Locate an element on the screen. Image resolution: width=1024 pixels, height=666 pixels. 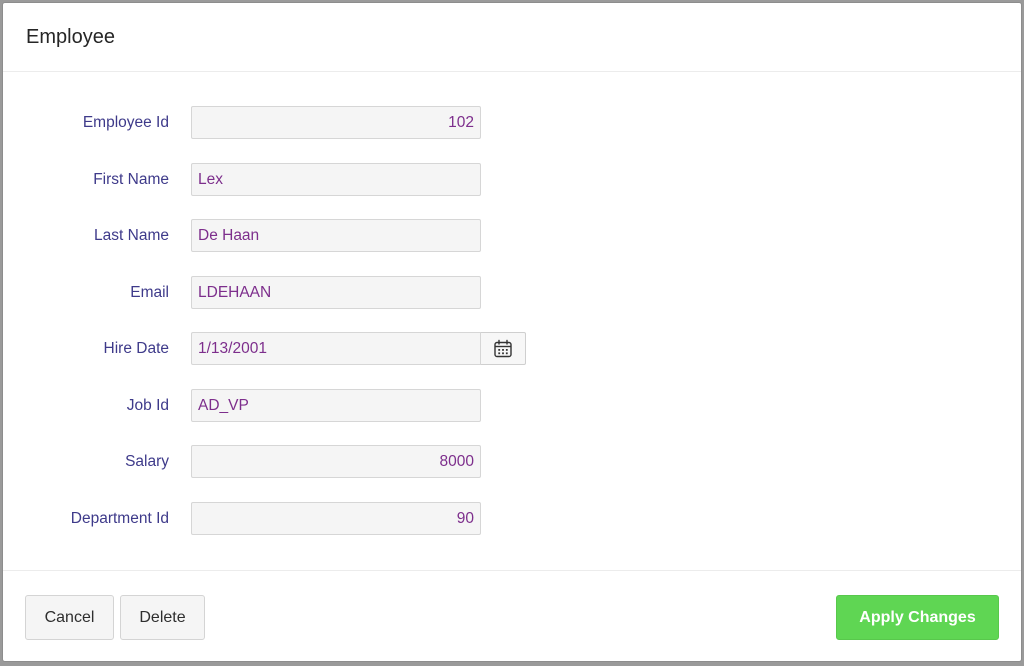
department-id-field is located at coordinates (336, 518).